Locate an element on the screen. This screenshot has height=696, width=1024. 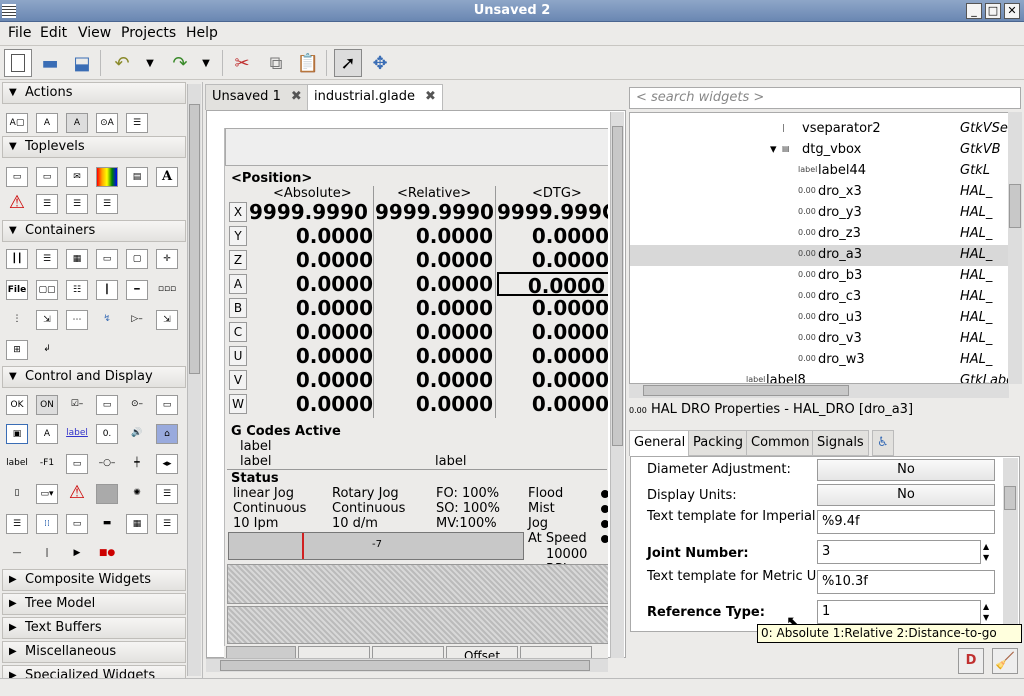
tab-common: Common is located at coordinates (780, 443).